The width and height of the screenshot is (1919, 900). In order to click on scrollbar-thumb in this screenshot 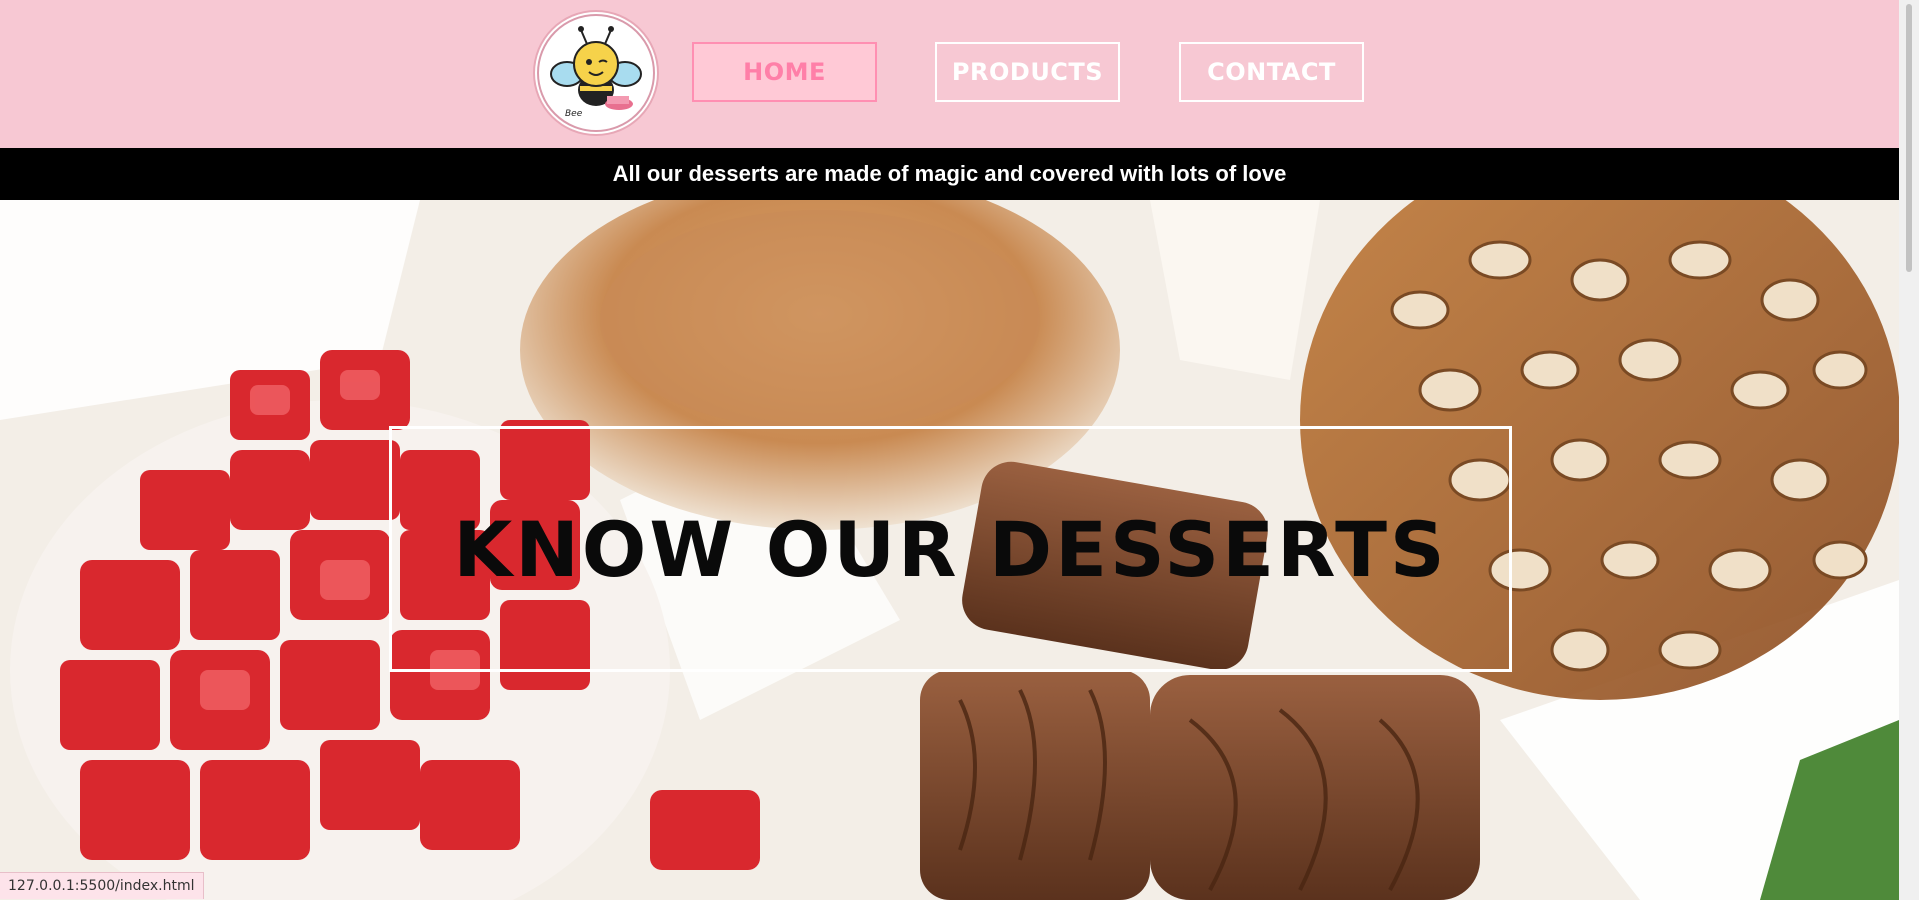, I will do `click(1909, 138)`.